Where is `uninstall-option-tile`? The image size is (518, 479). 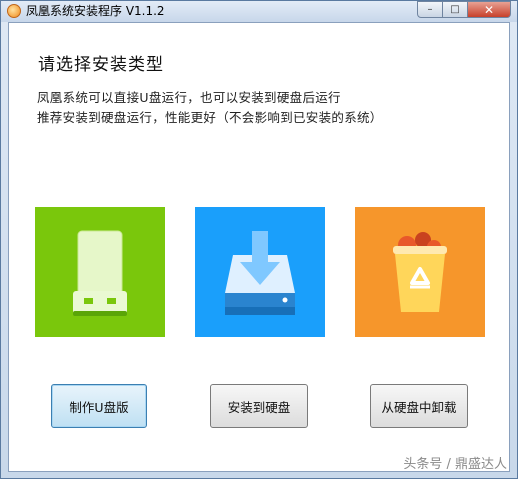 uninstall-option-tile is located at coordinates (420, 272).